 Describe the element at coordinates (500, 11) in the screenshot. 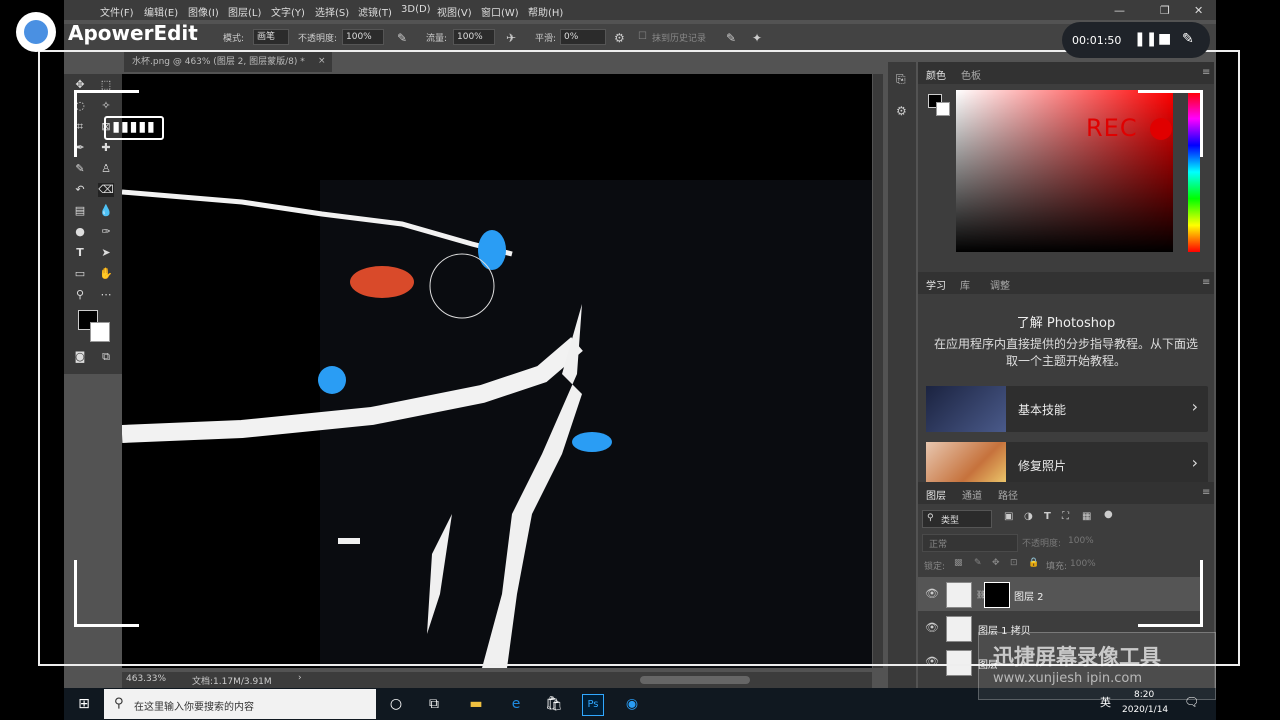

I see `menu-window: 窗口(W)` at that location.